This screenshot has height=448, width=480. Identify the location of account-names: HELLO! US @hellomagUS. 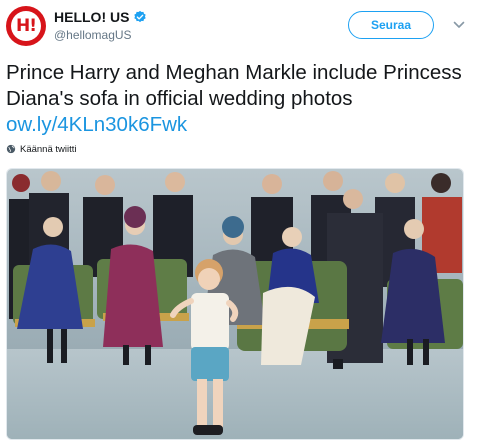
(100, 25).